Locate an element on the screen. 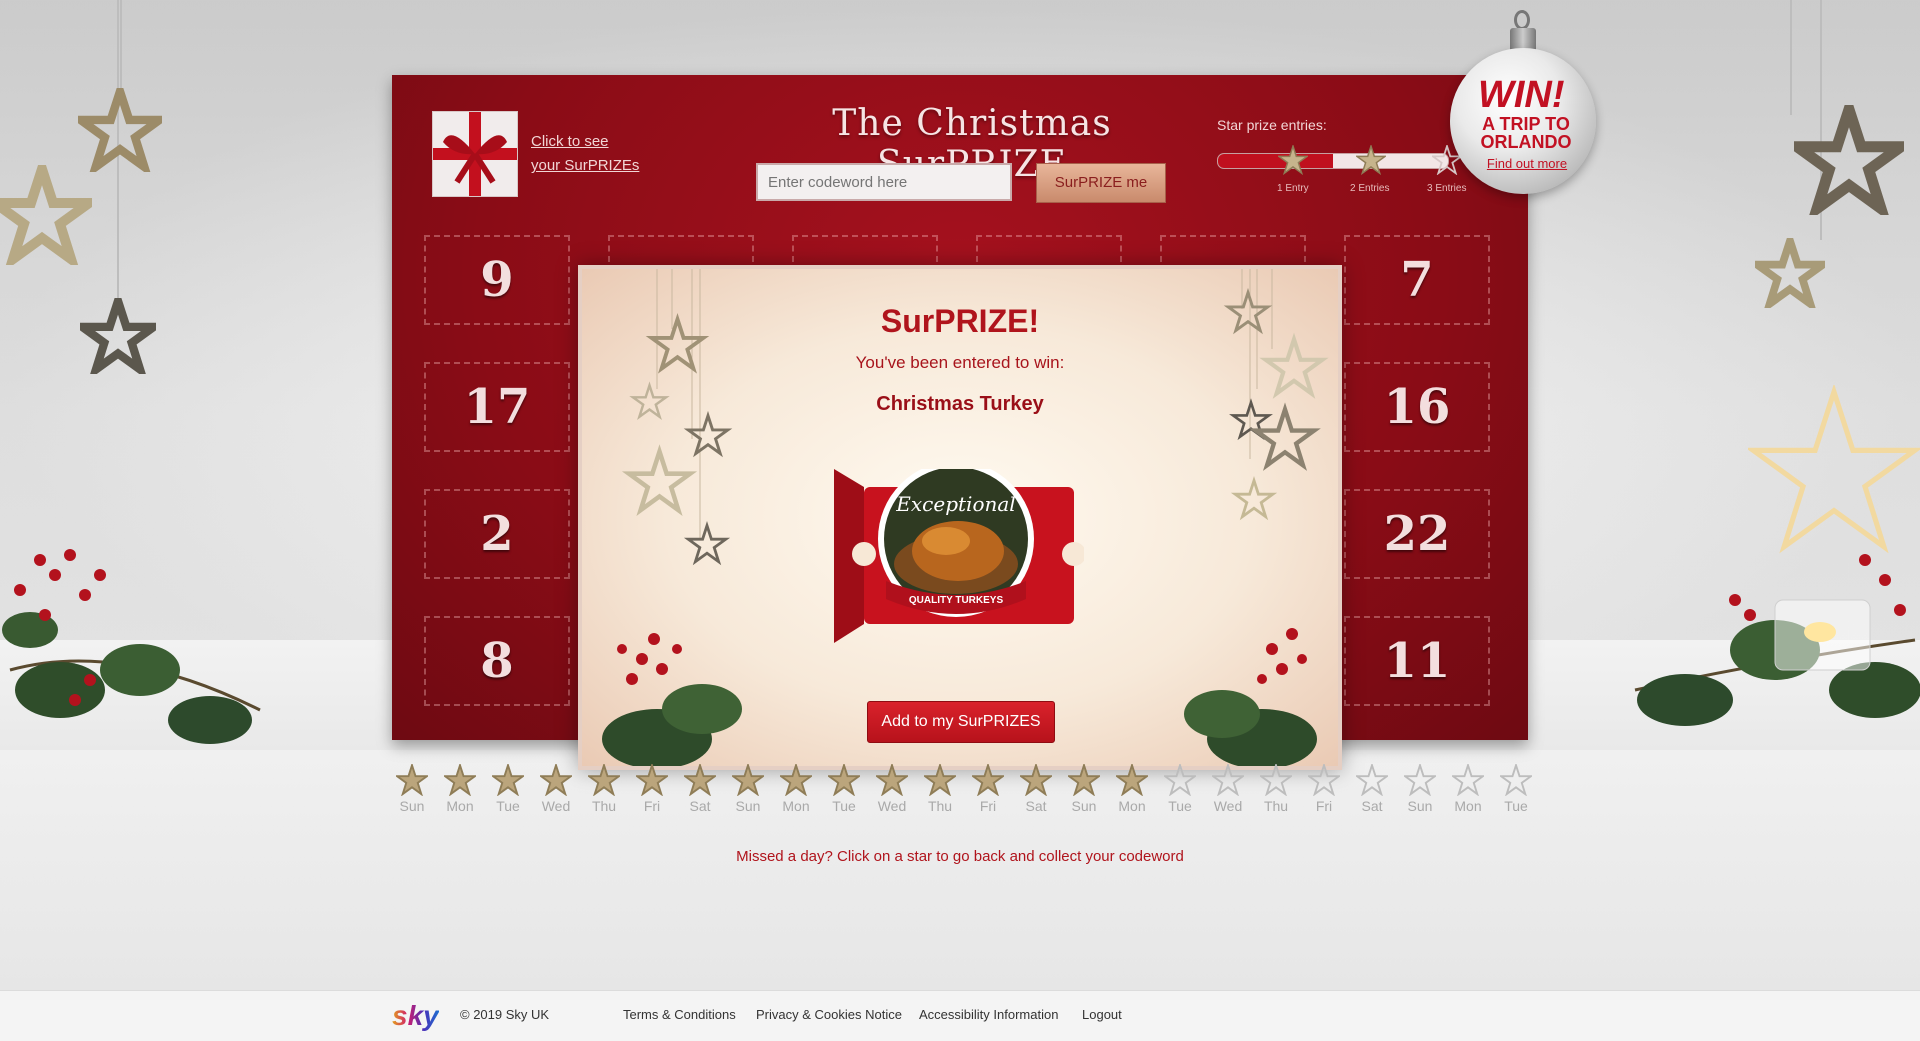 Image resolution: width=1920 pixels, height=1041 pixels. day-star-8: Sun is located at coordinates (748, 789).